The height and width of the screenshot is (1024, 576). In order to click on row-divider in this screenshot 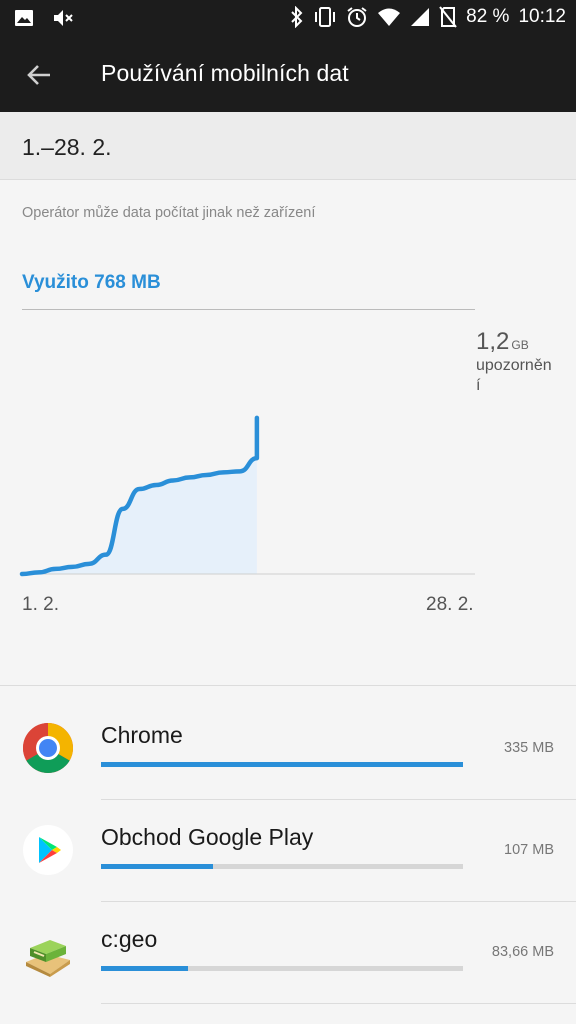, I will do `click(338, 1003)`.